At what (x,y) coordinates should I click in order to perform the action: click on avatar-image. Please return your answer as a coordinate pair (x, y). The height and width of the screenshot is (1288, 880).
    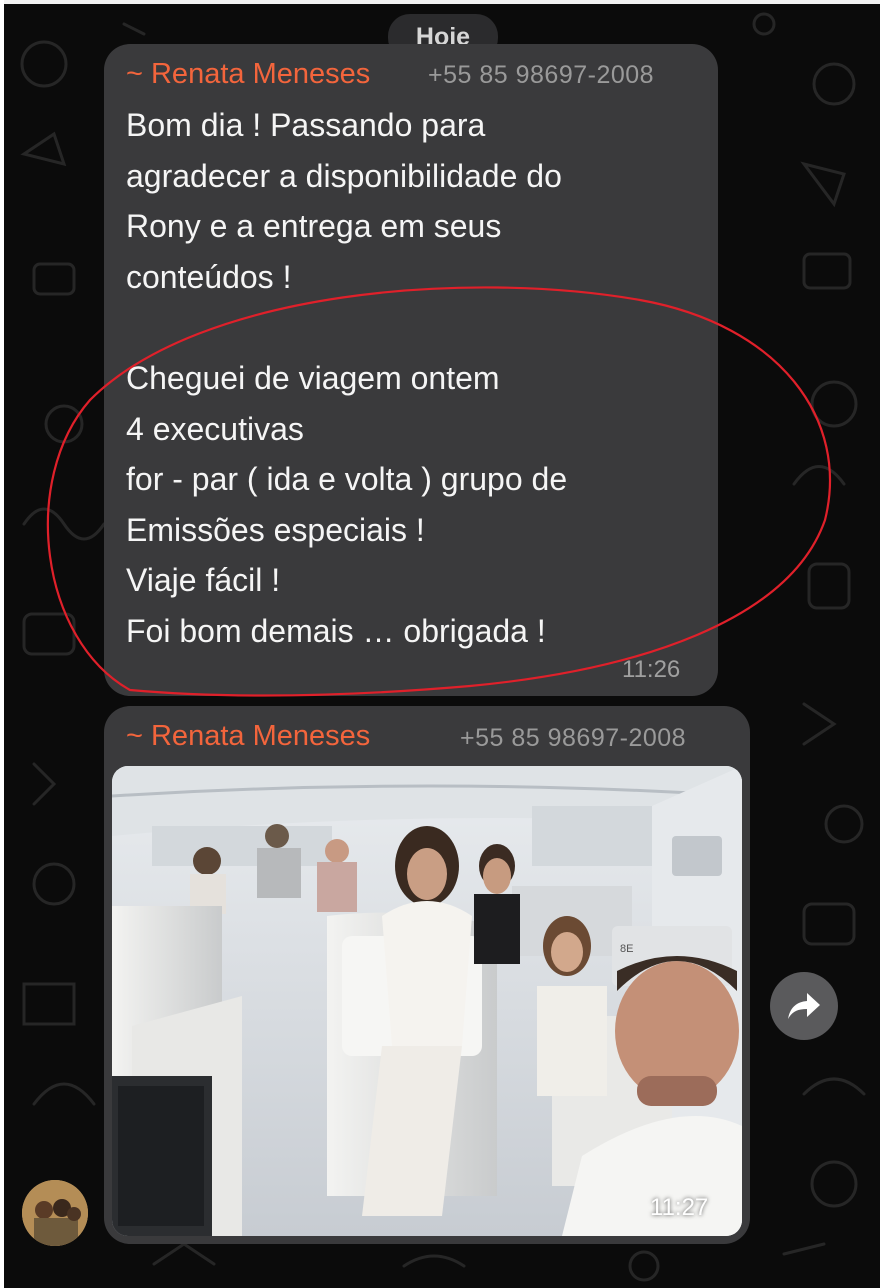
    Looking at the image, I should click on (55, 1213).